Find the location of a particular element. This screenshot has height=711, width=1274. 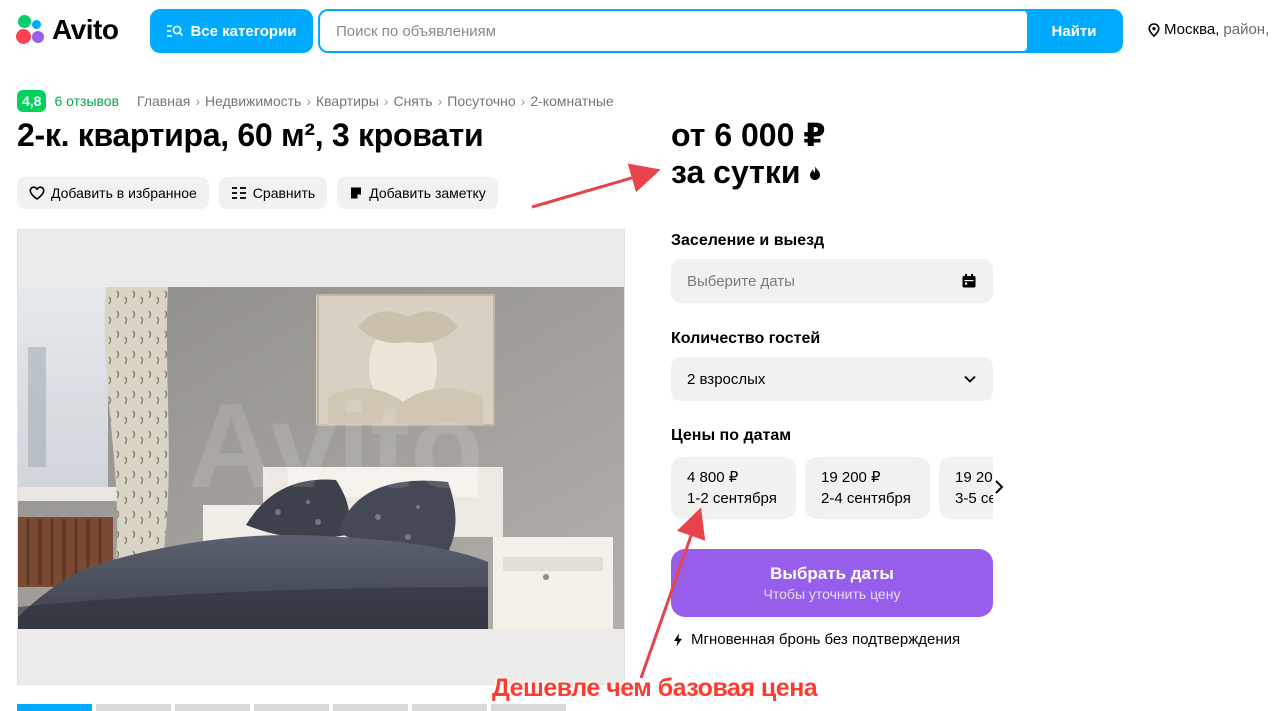

add-to-favorites-label: Добавить в избранное is located at coordinates (124, 193).